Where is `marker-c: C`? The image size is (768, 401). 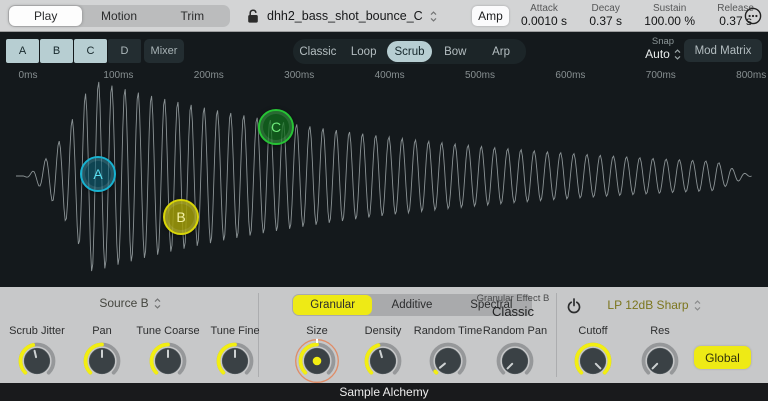 marker-c: C is located at coordinates (276, 127).